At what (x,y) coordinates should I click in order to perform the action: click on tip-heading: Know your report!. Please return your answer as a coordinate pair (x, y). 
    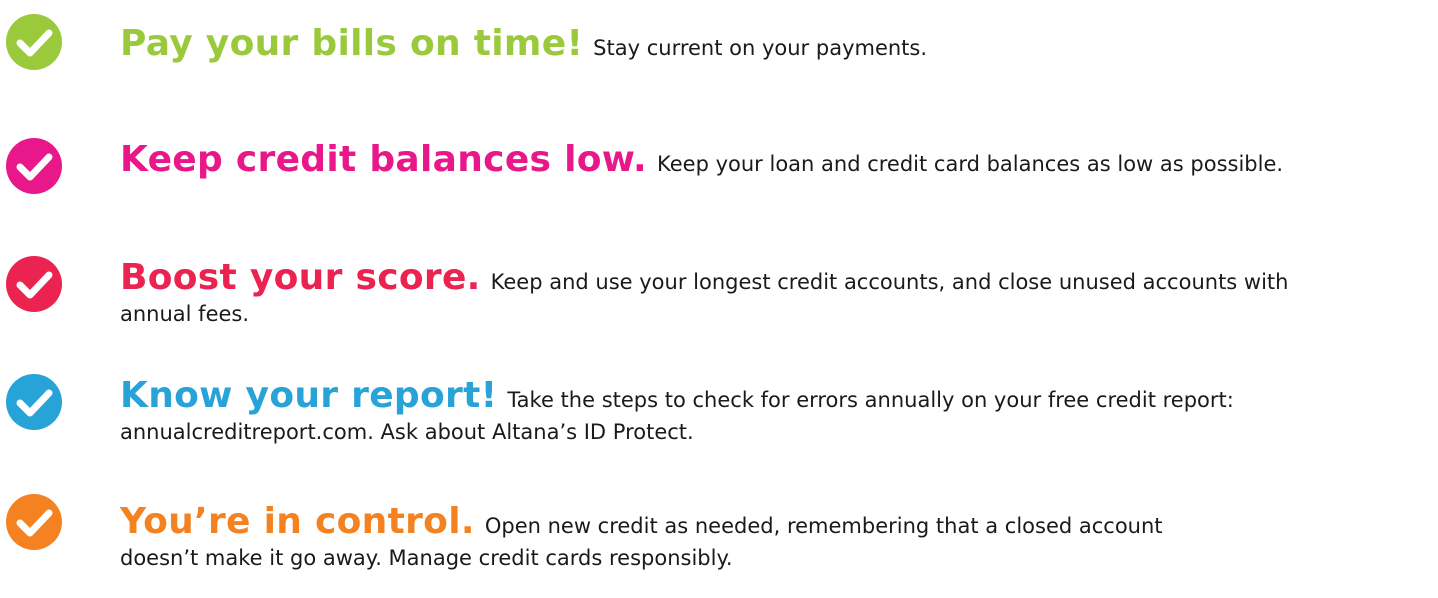
    Looking at the image, I should click on (309, 395).